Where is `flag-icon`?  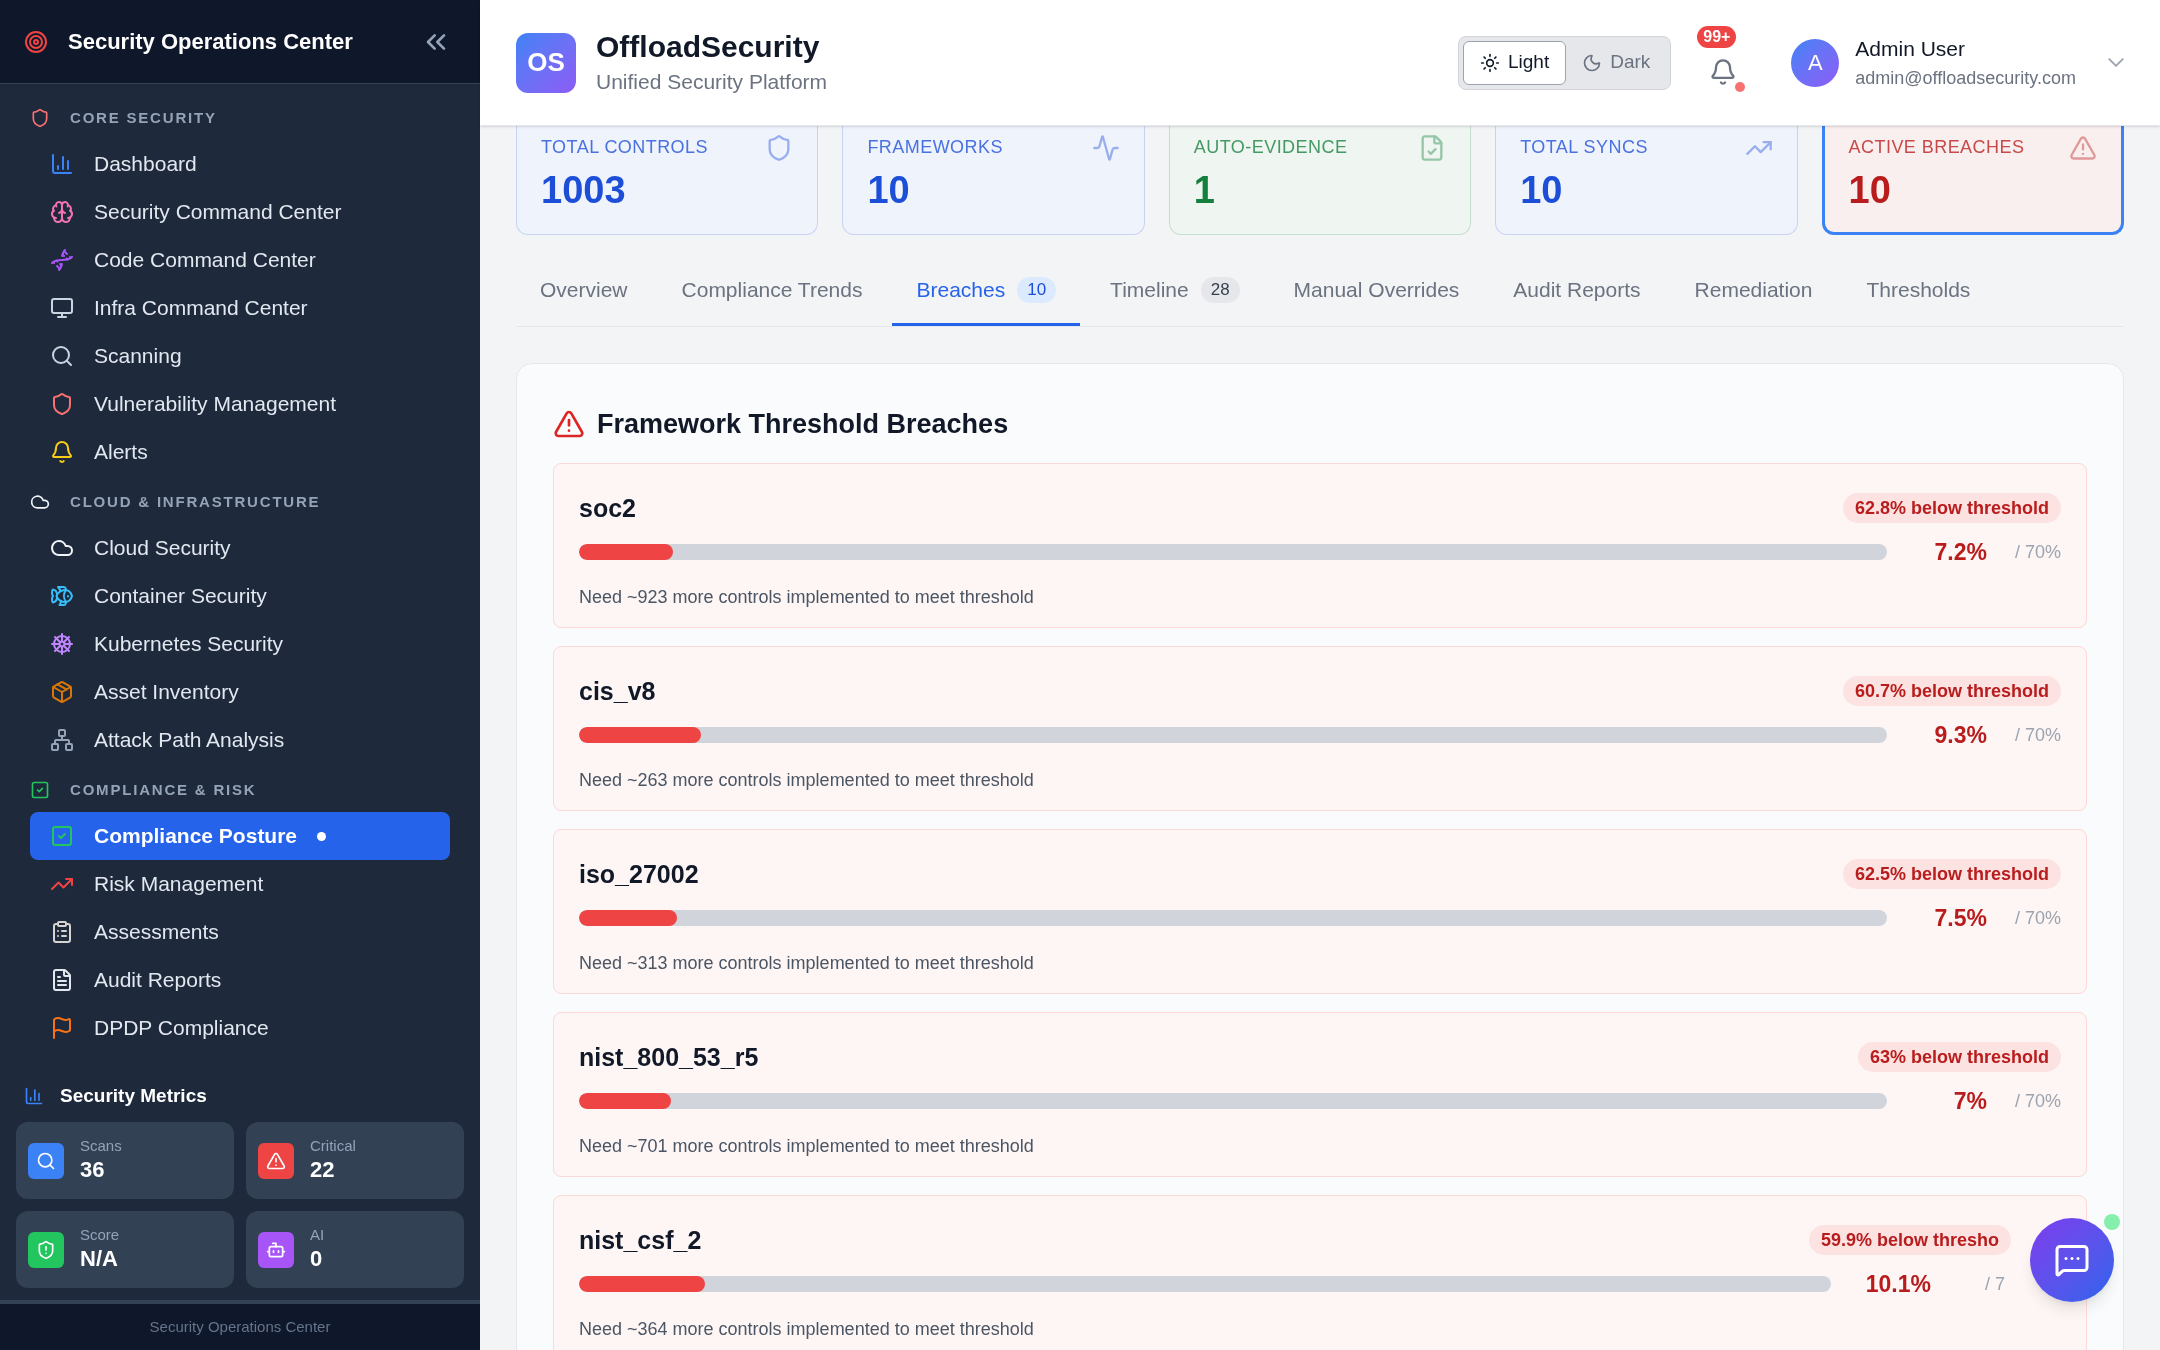
flag-icon is located at coordinates (62, 1028).